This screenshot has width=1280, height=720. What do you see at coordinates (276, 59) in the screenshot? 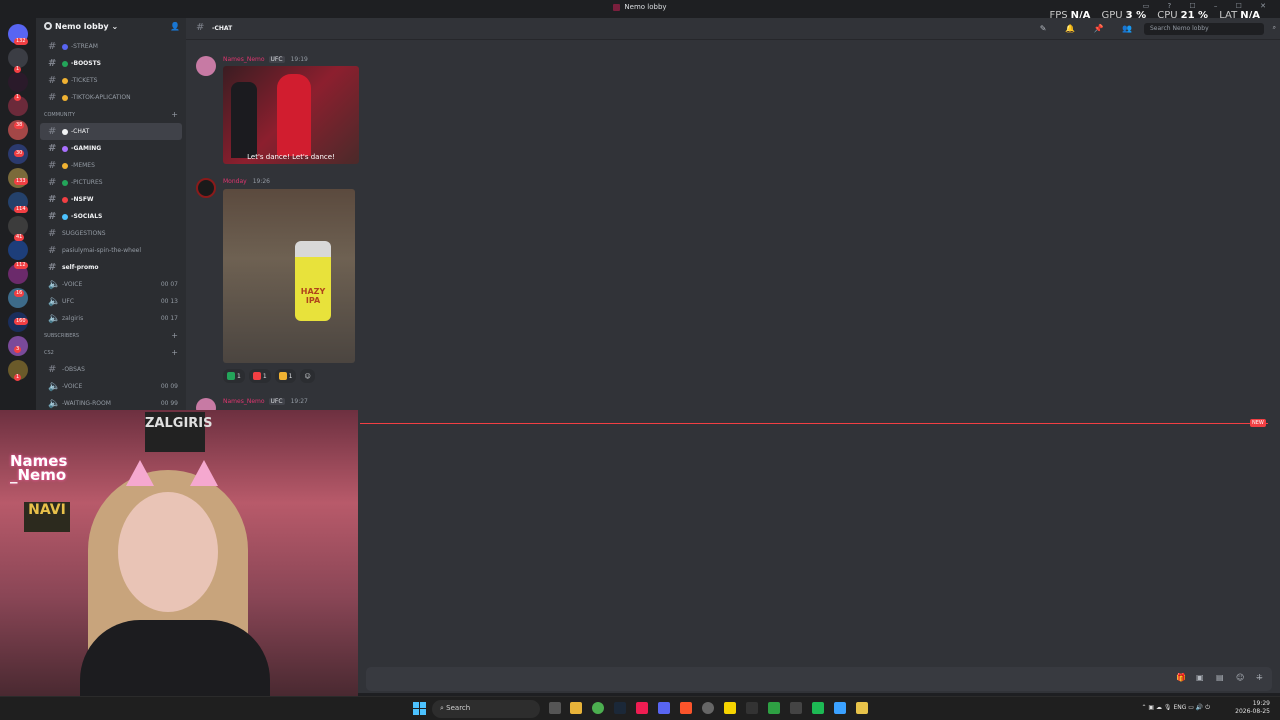
I see `role-tag: UFC` at bounding box center [276, 59].